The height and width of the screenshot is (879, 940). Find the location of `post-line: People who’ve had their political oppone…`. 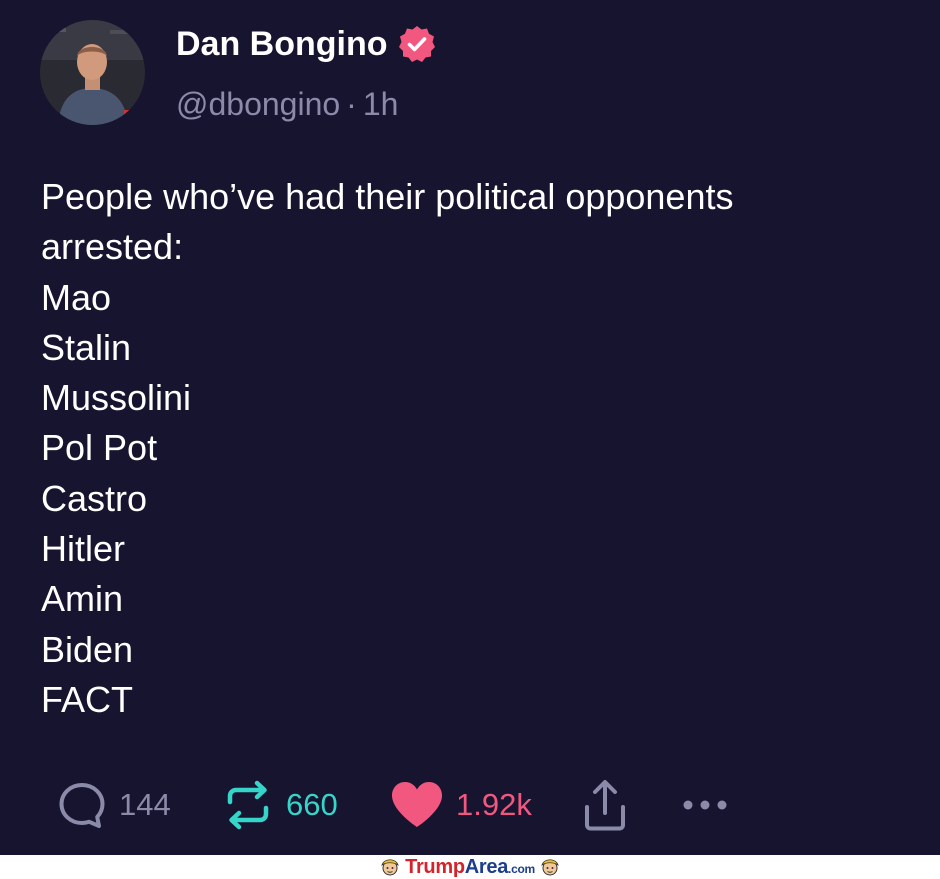

post-line: People who’ve had their political oppone… is located at coordinates (387, 196).